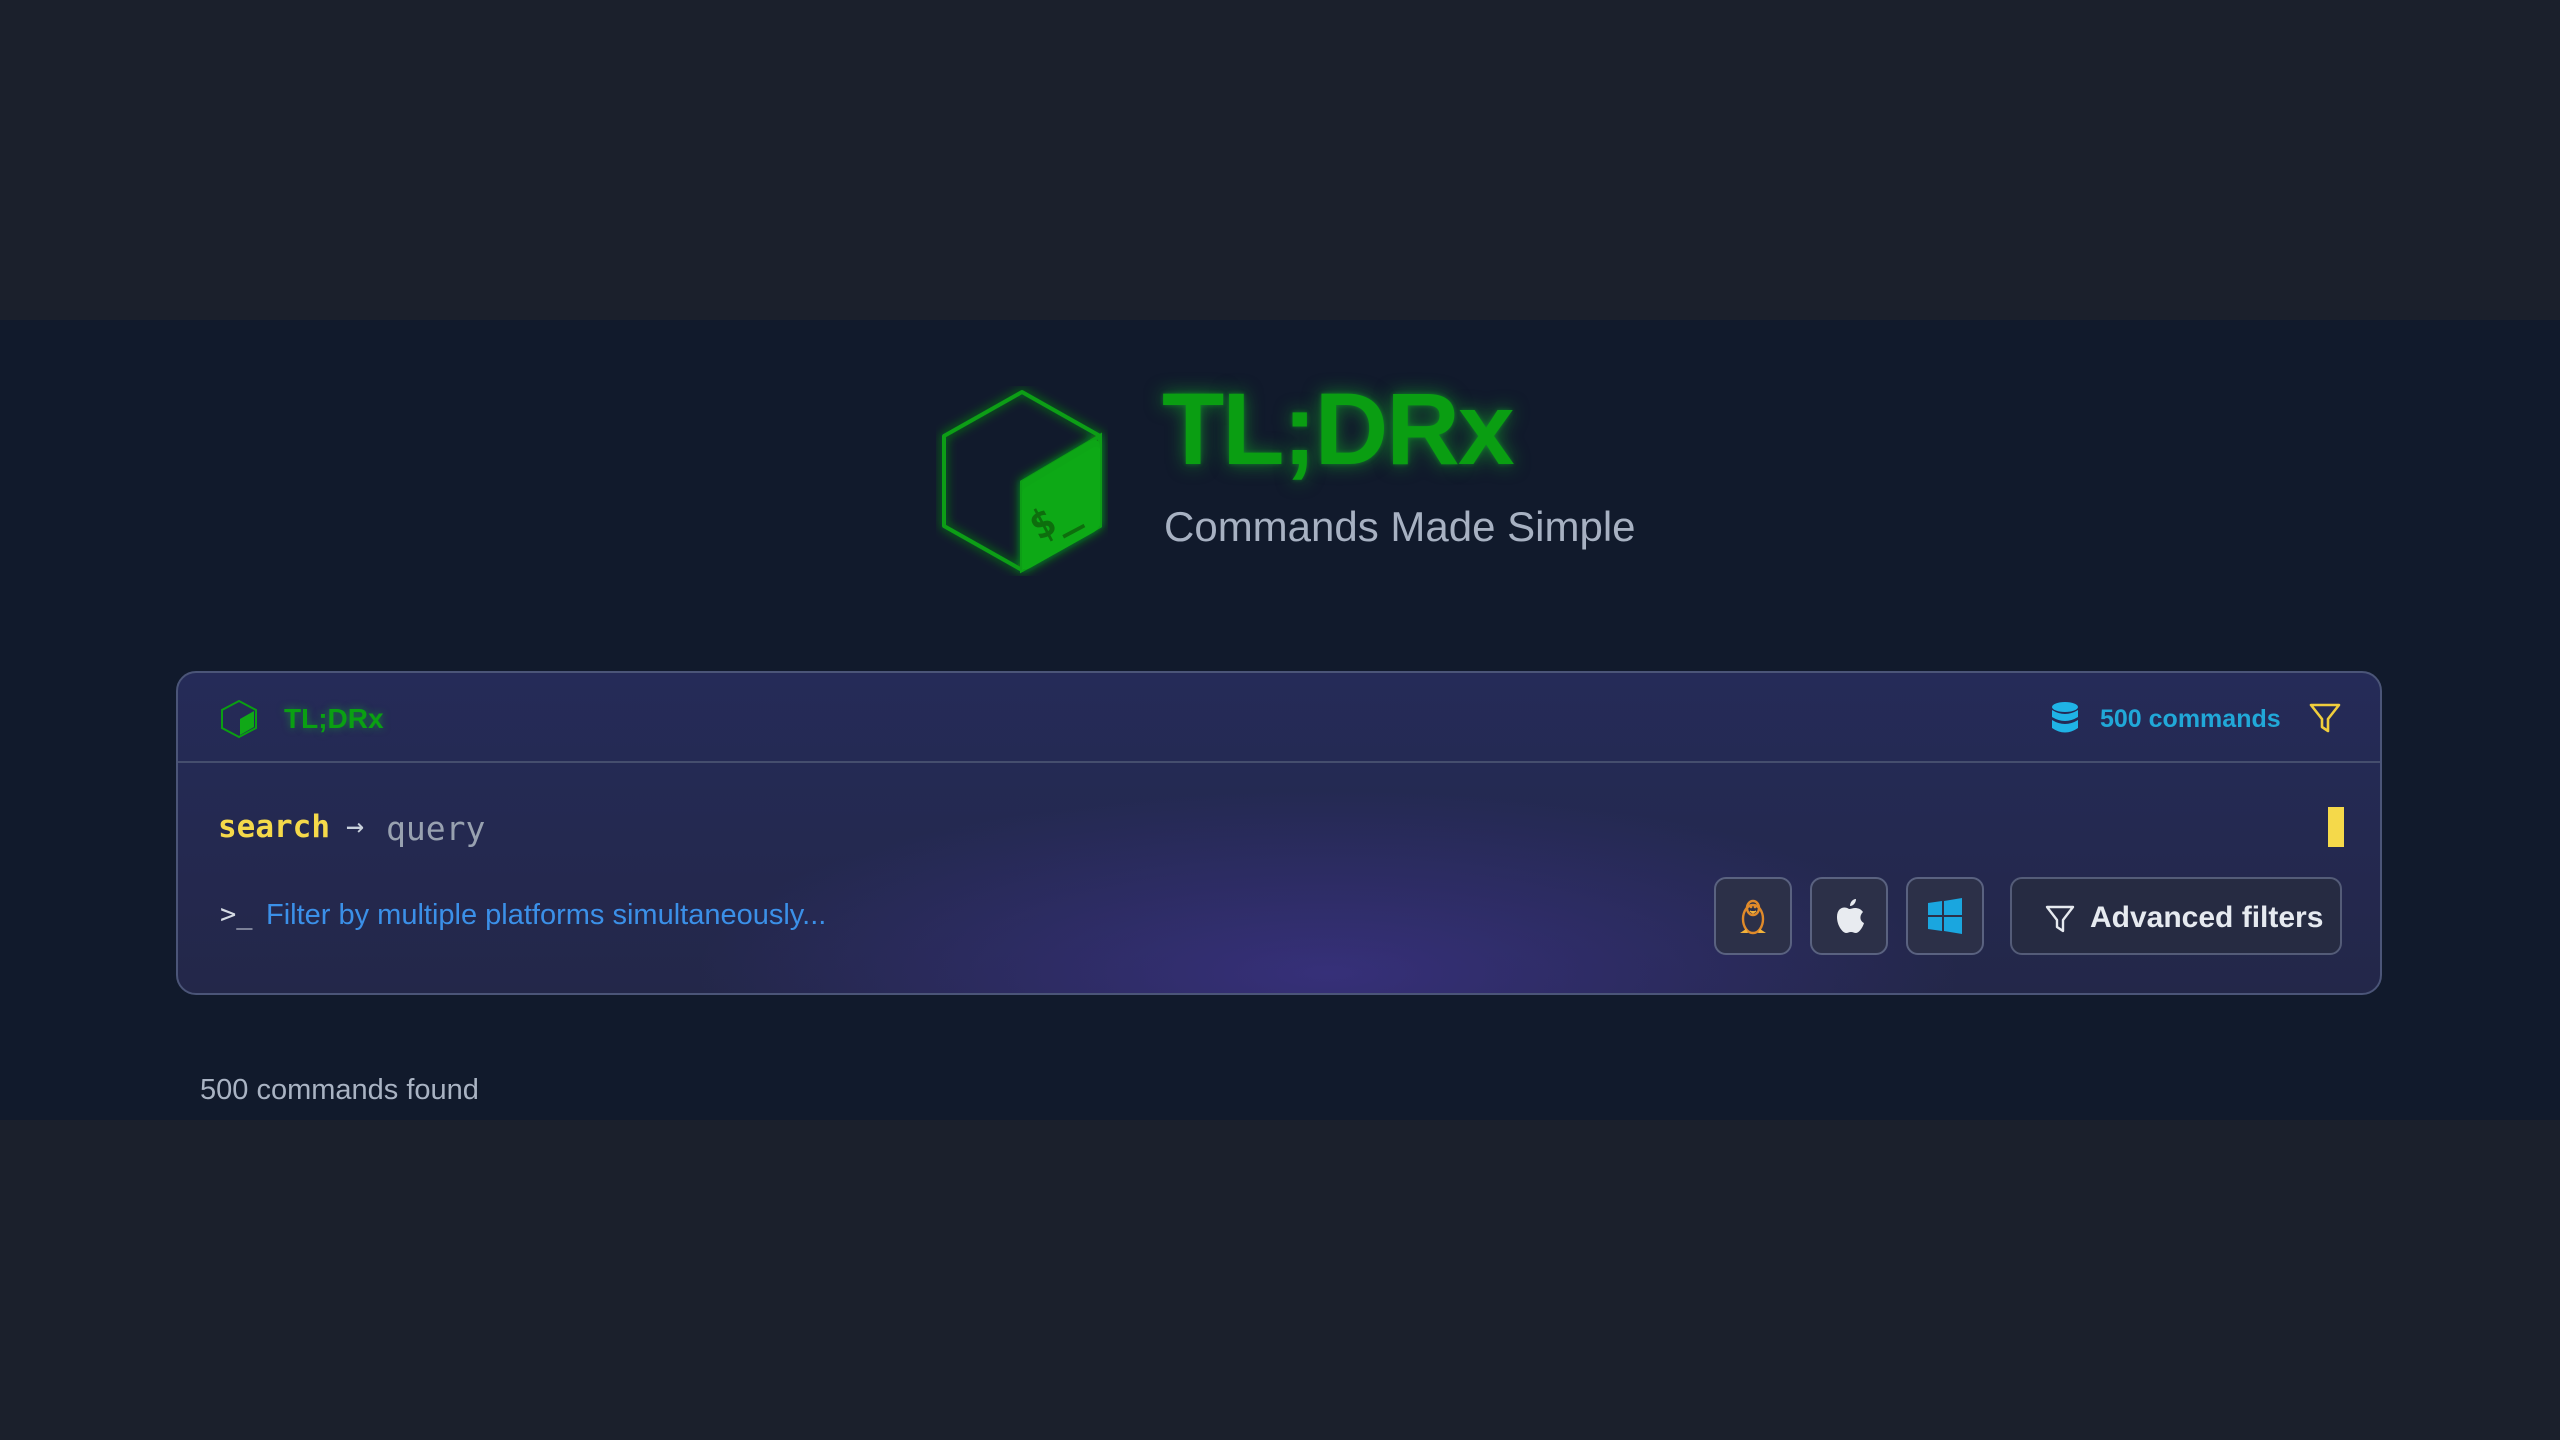 The height and width of the screenshot is (1440, 2560). What do you see at coordinates (2336, 827) in the screenshot?
I see `terminal-cursor` at bounding box center [2336, 827].